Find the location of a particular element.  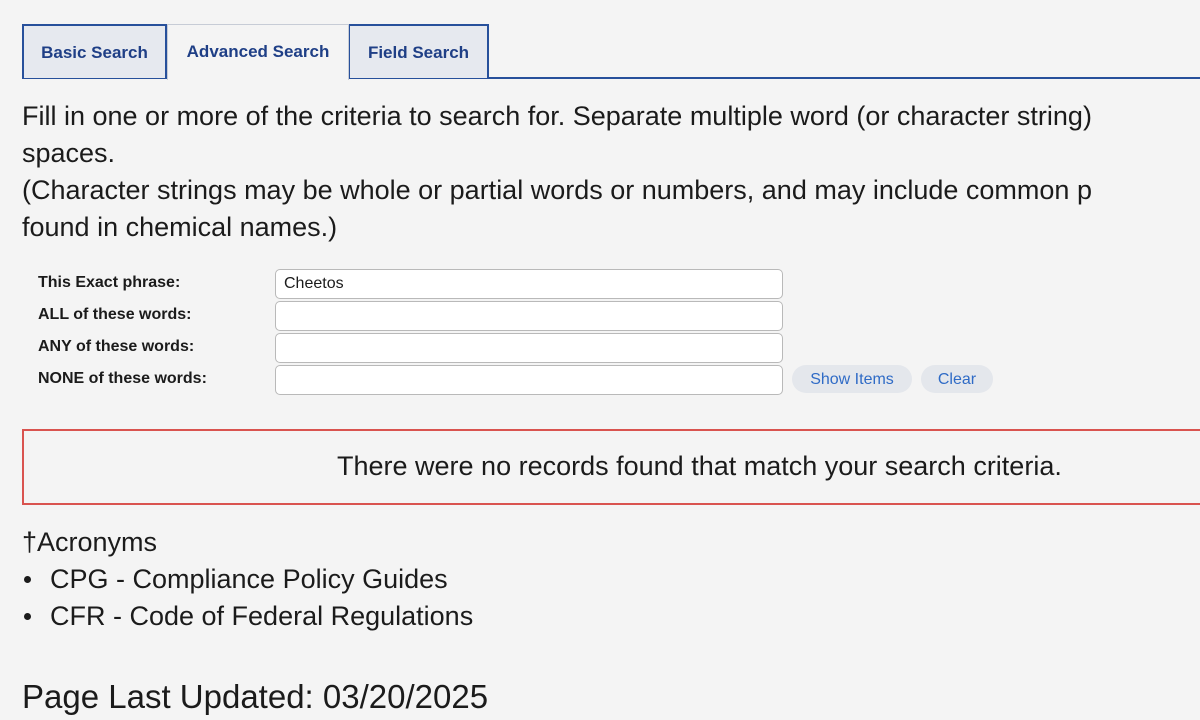

all-words-label: ALL of these words: is located at coordinates (115, 314).